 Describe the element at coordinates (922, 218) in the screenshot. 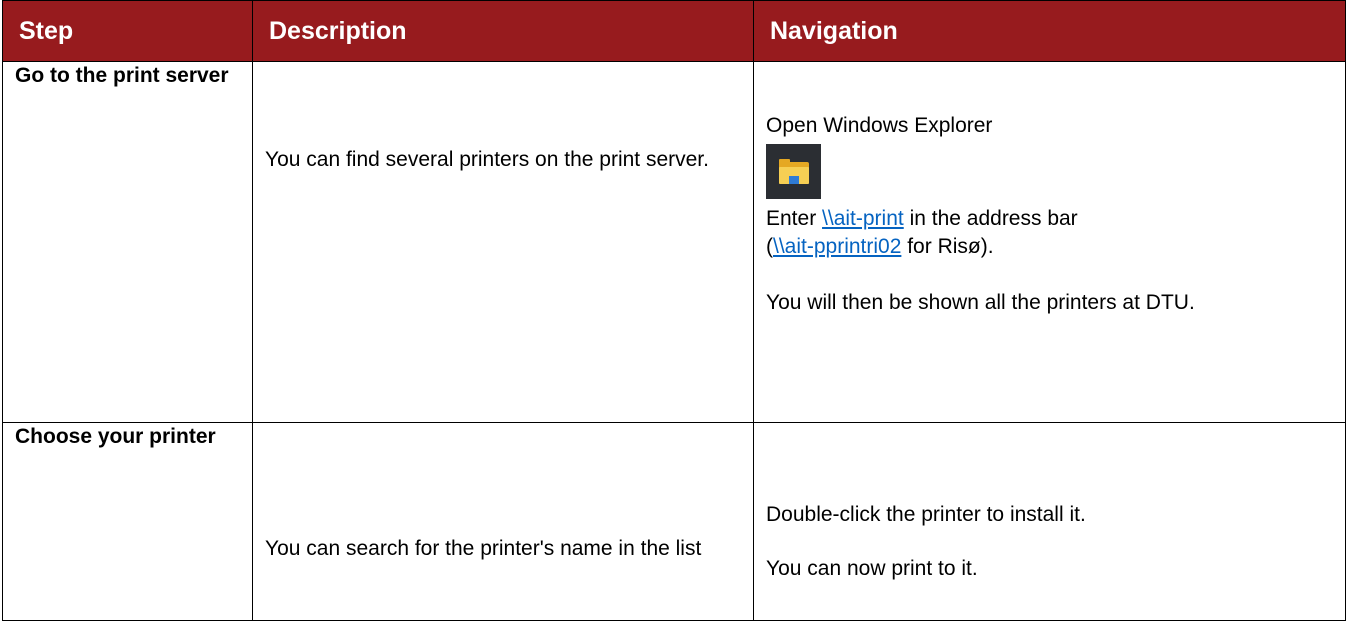

I see `nav-enter-address: Enter \\ait-print in the address bar` at that location.